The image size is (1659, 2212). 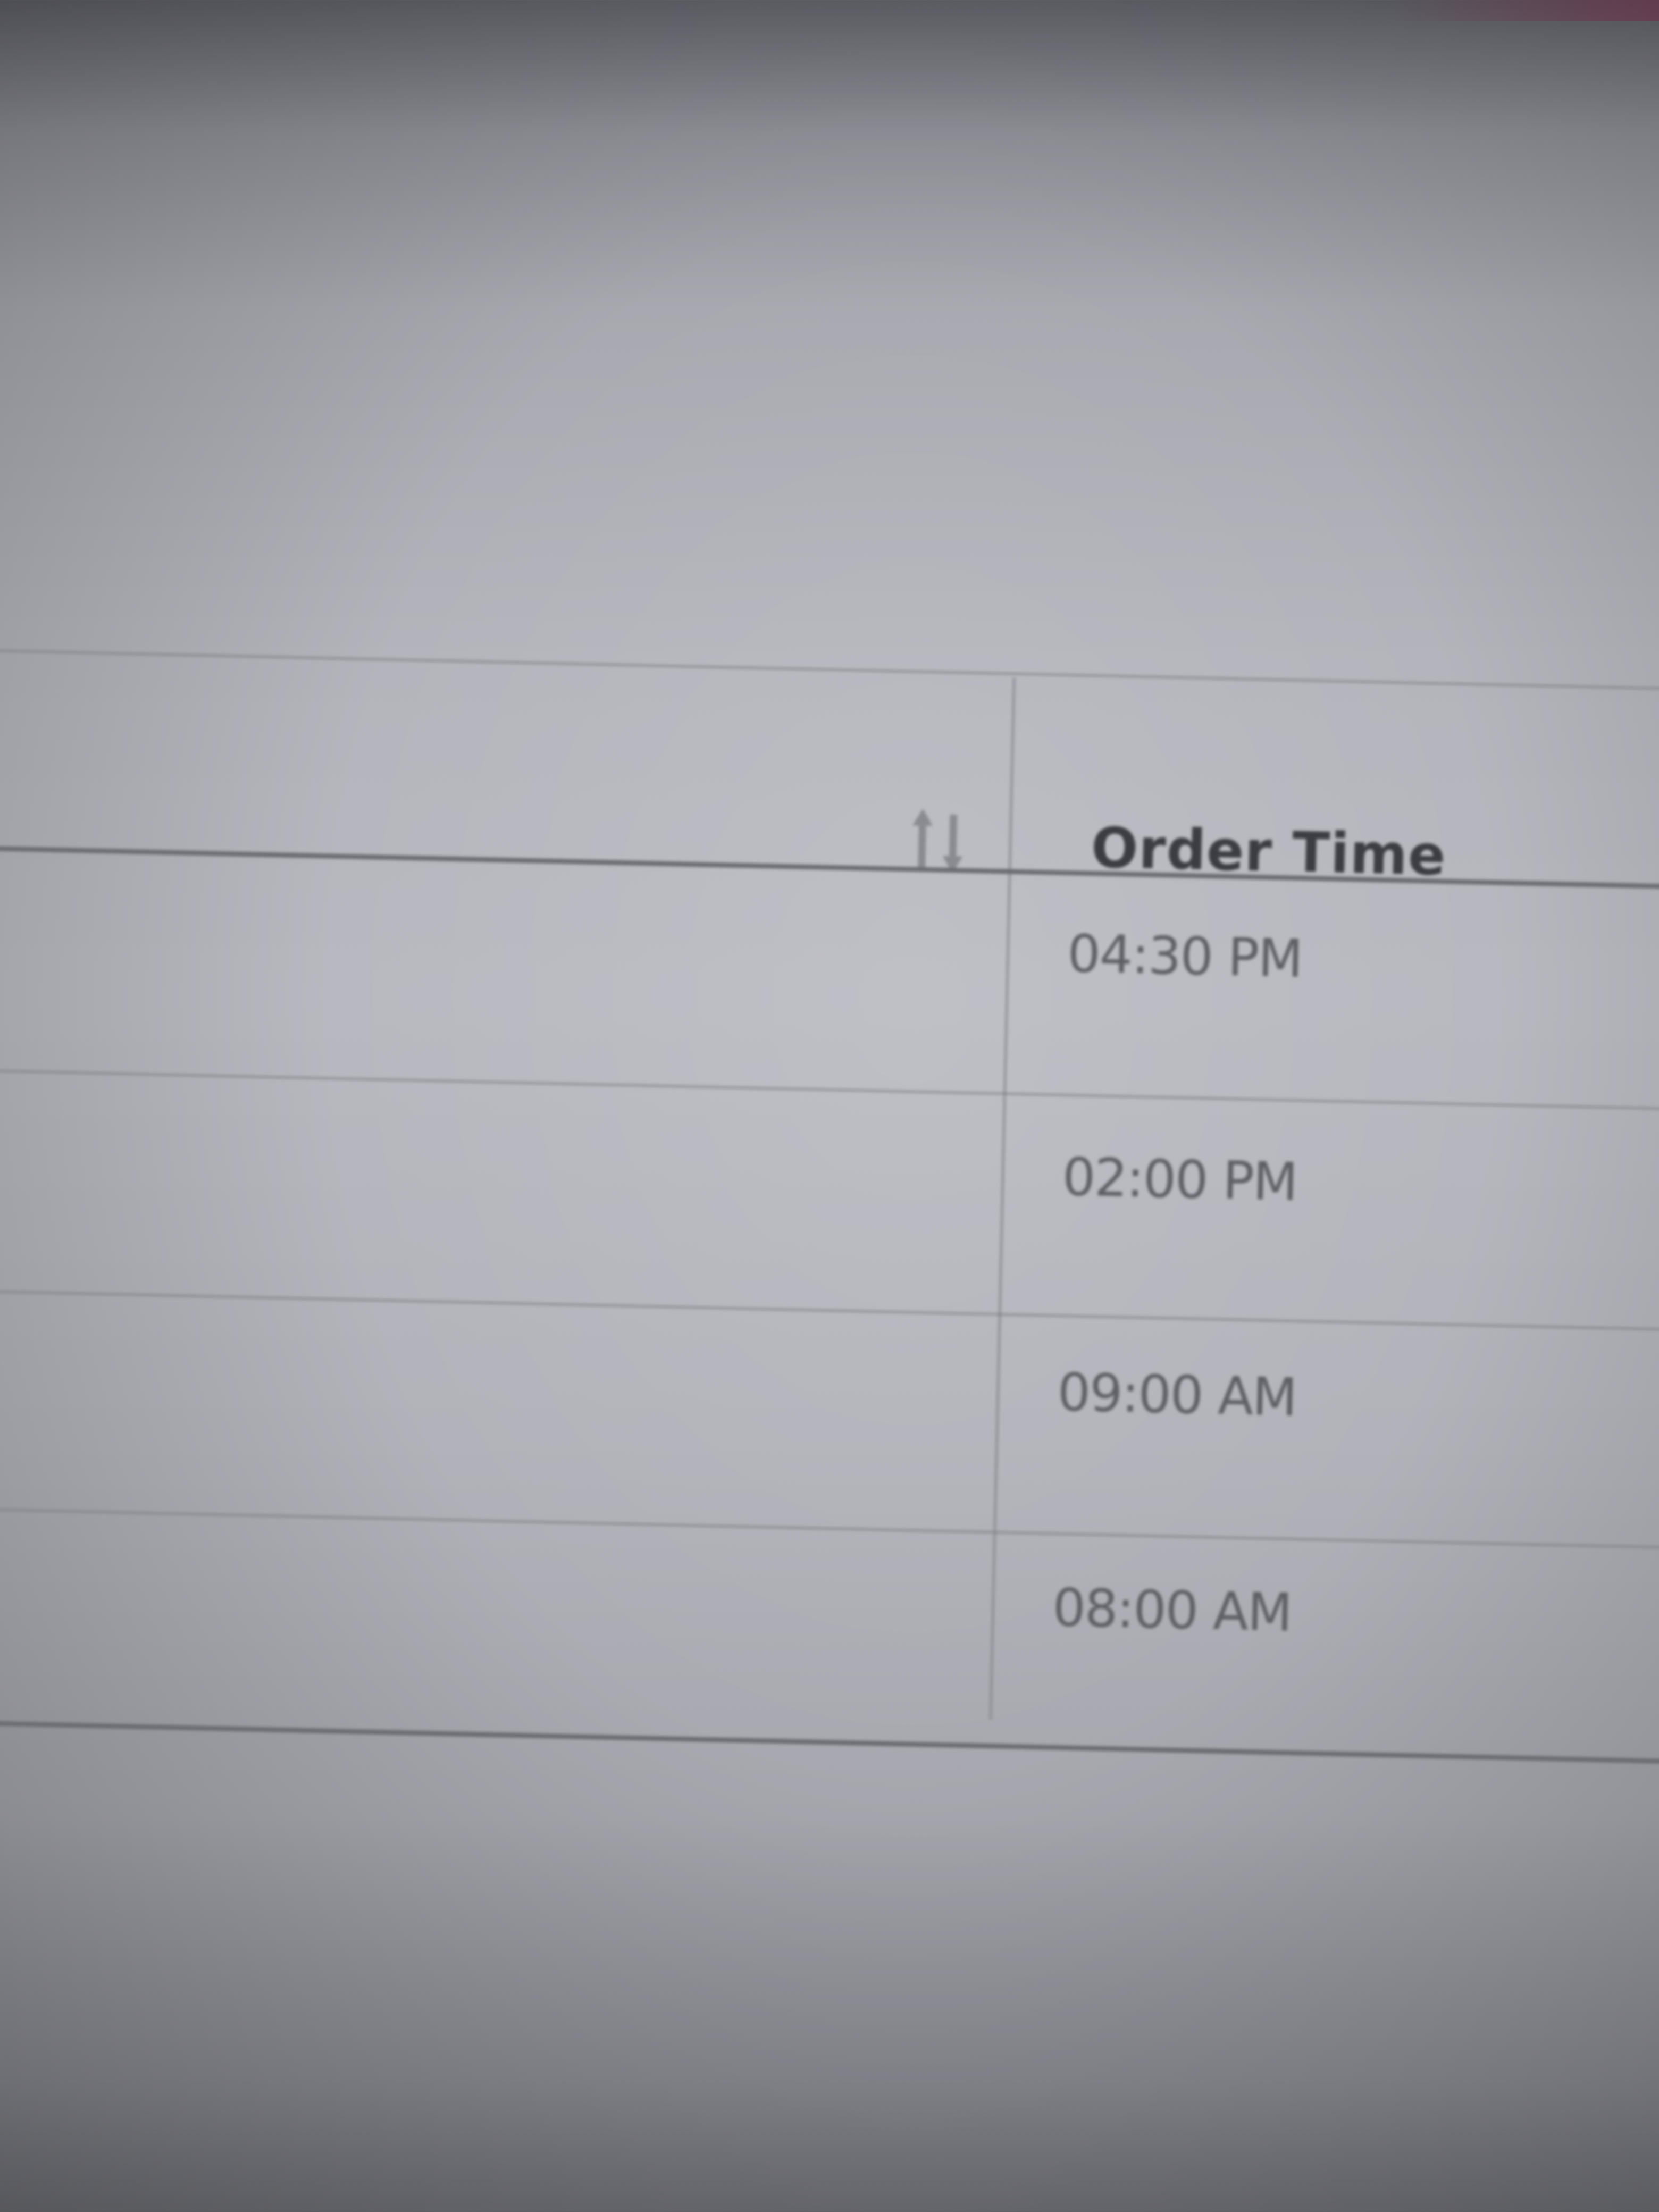 What do you see at coordinates (829, 1419) in the screenshot?
I see `table-row: 09:00 AM` at bounding box center [829, 1419].